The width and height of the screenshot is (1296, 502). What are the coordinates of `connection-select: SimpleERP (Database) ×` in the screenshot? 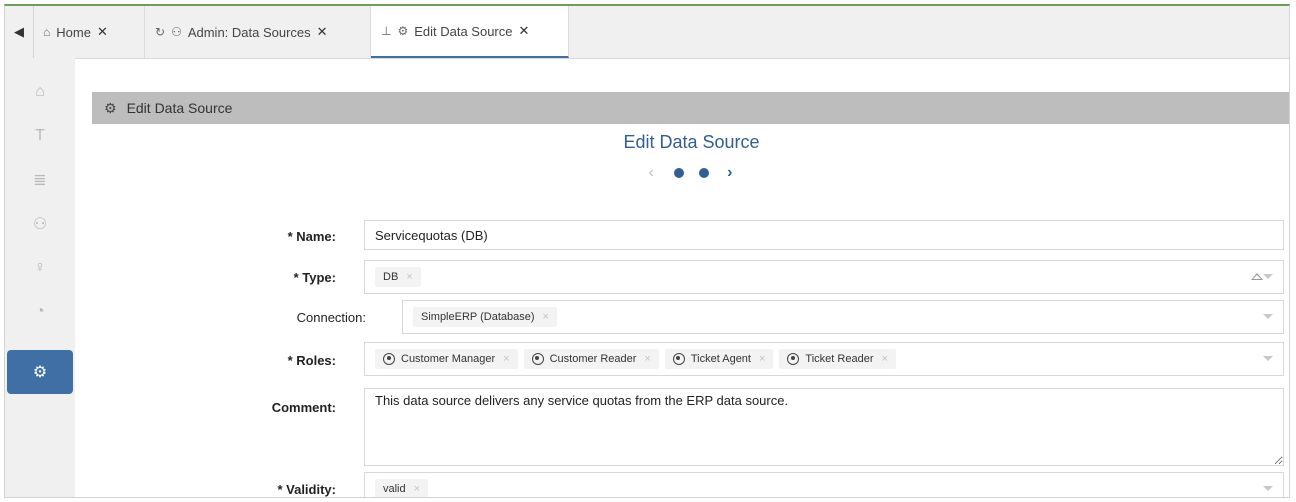 It's located at (843, 317).